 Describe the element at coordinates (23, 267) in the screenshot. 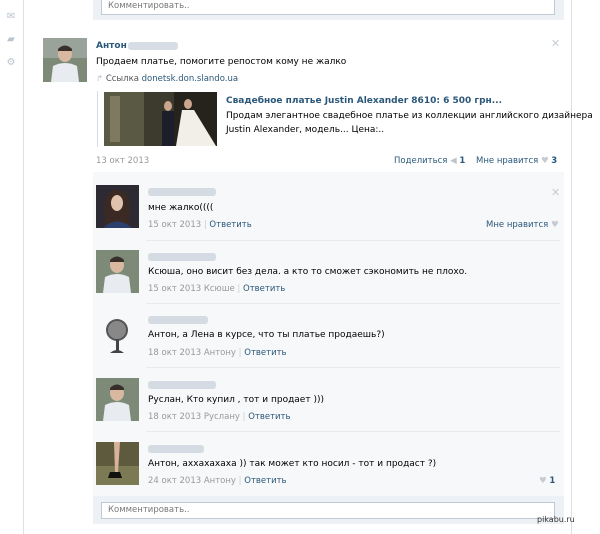

I see `frame-left-border` at that location.